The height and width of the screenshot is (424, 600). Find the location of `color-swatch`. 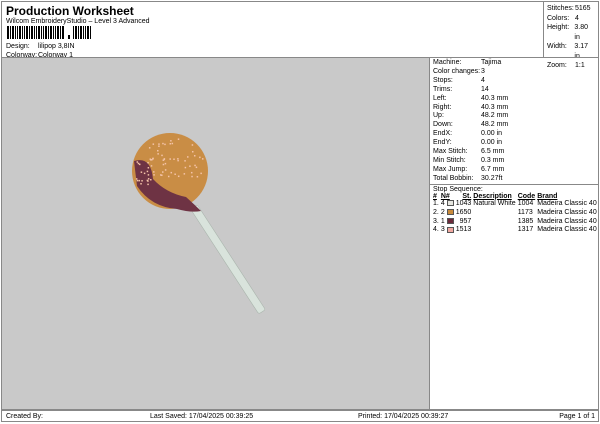

color-swatch is located at coordinates (450, 211).